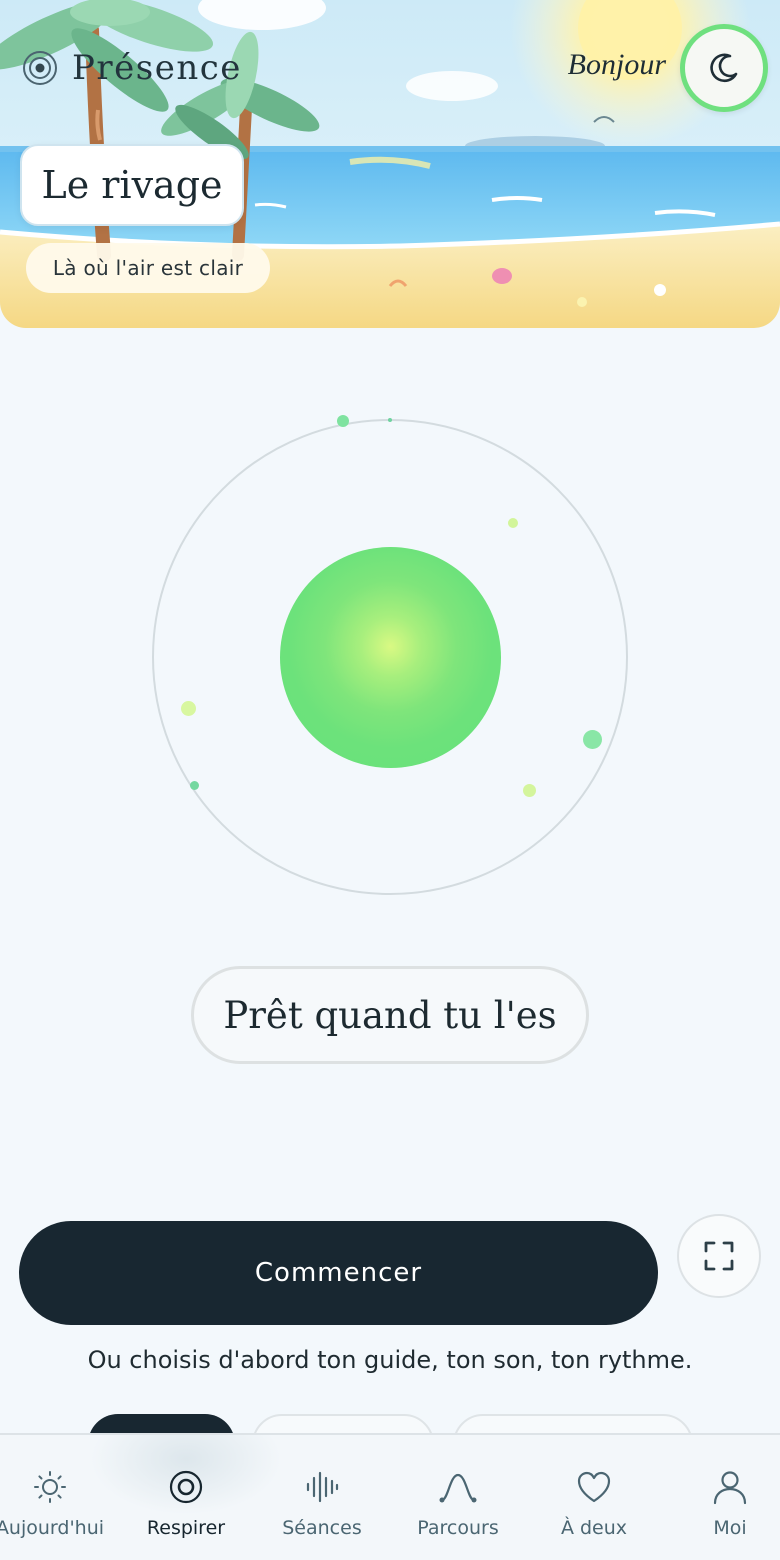 This screenshot has height=1560, width=780. Describe the element at coordinates (616, 64) in the screenshot. I see `greeting: Bonjour` at that location.